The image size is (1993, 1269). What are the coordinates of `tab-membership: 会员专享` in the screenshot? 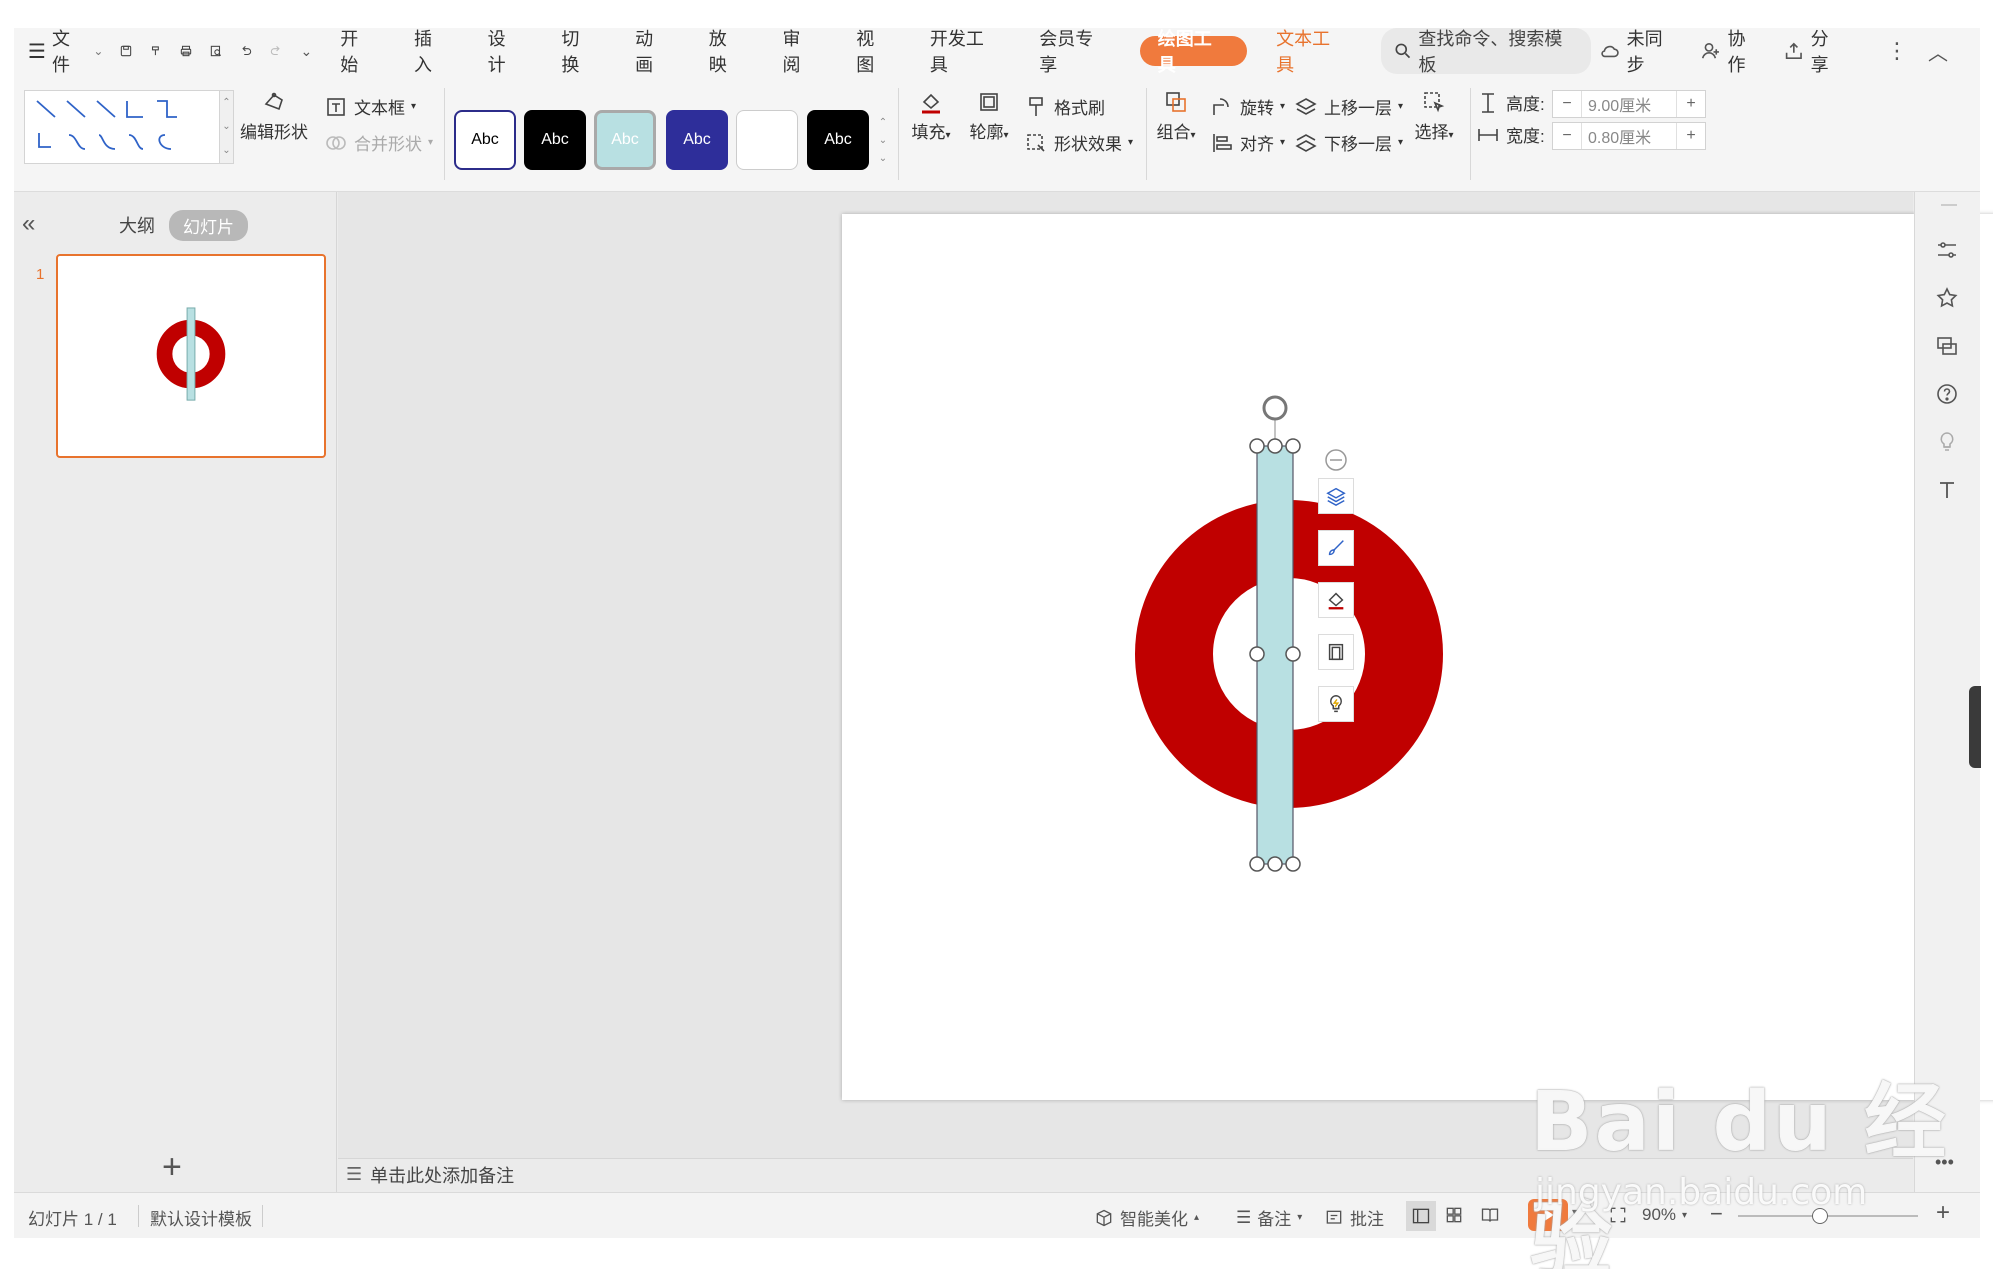 It's located at (1074, 51).